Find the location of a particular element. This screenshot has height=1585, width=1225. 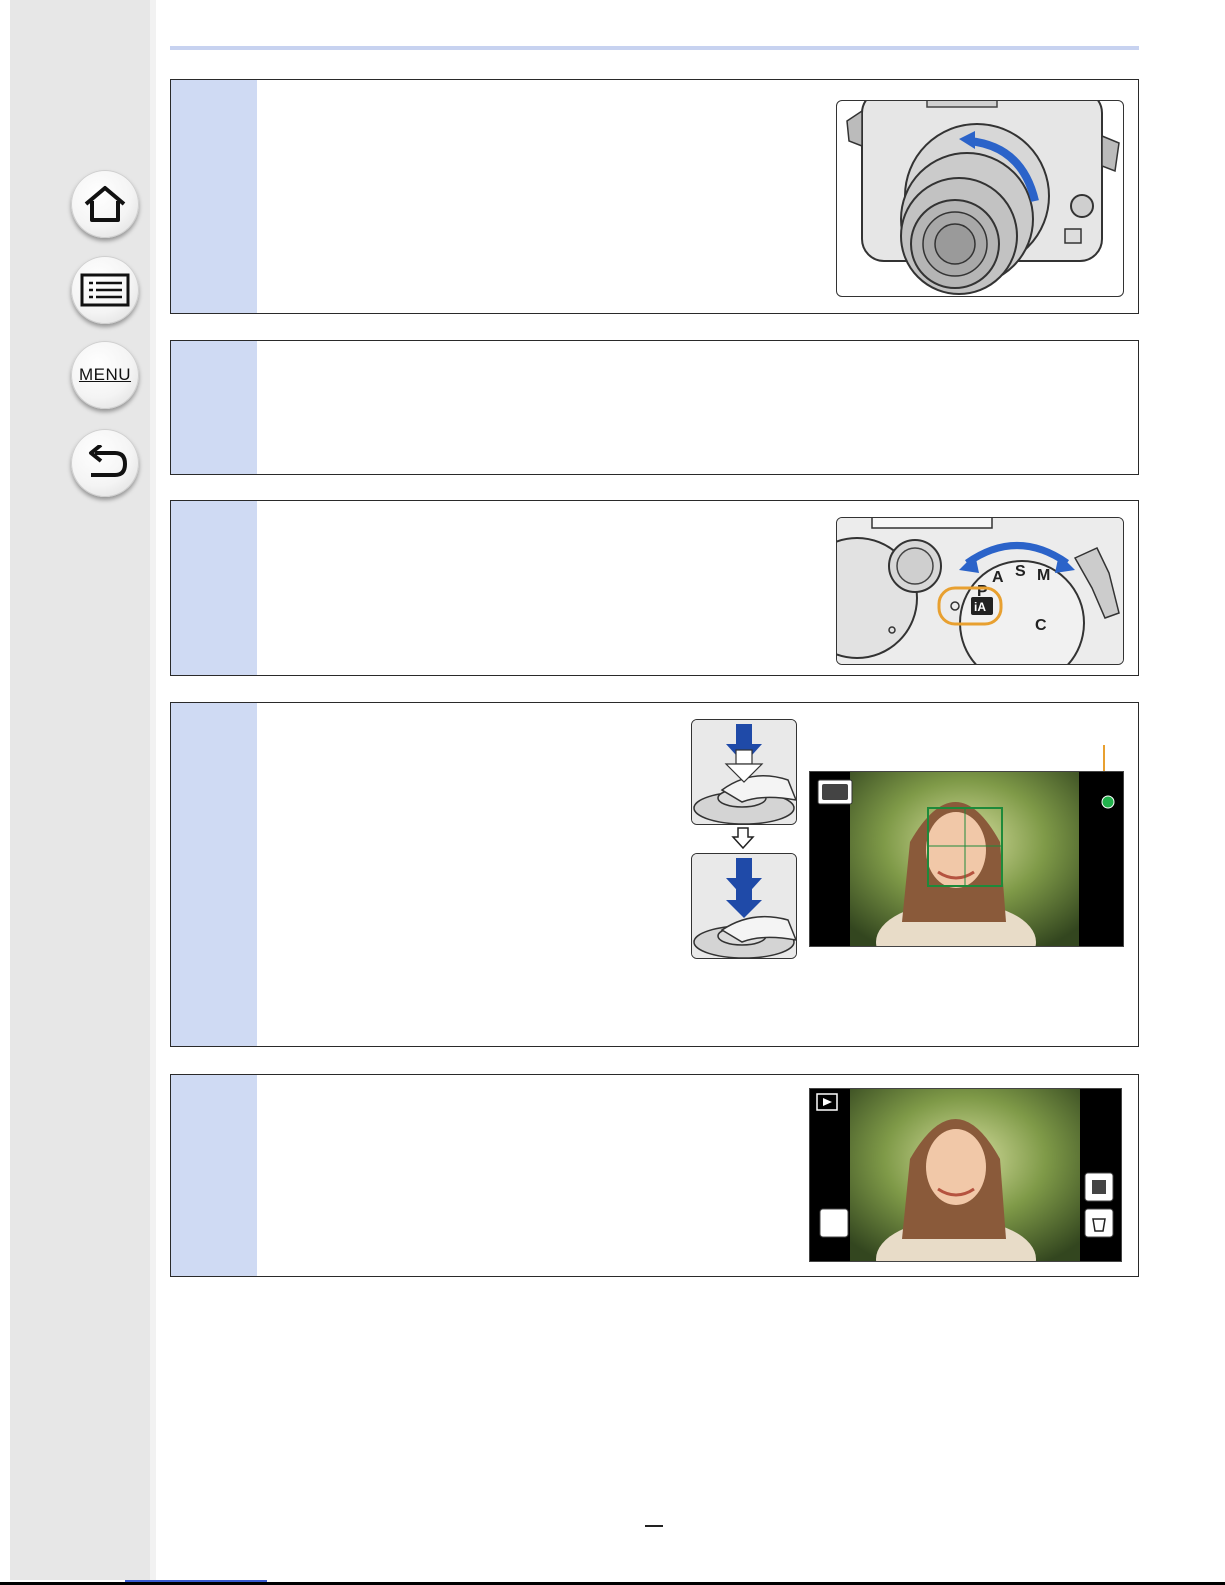

recording-screen-svg is located at coordinates (966, 859).